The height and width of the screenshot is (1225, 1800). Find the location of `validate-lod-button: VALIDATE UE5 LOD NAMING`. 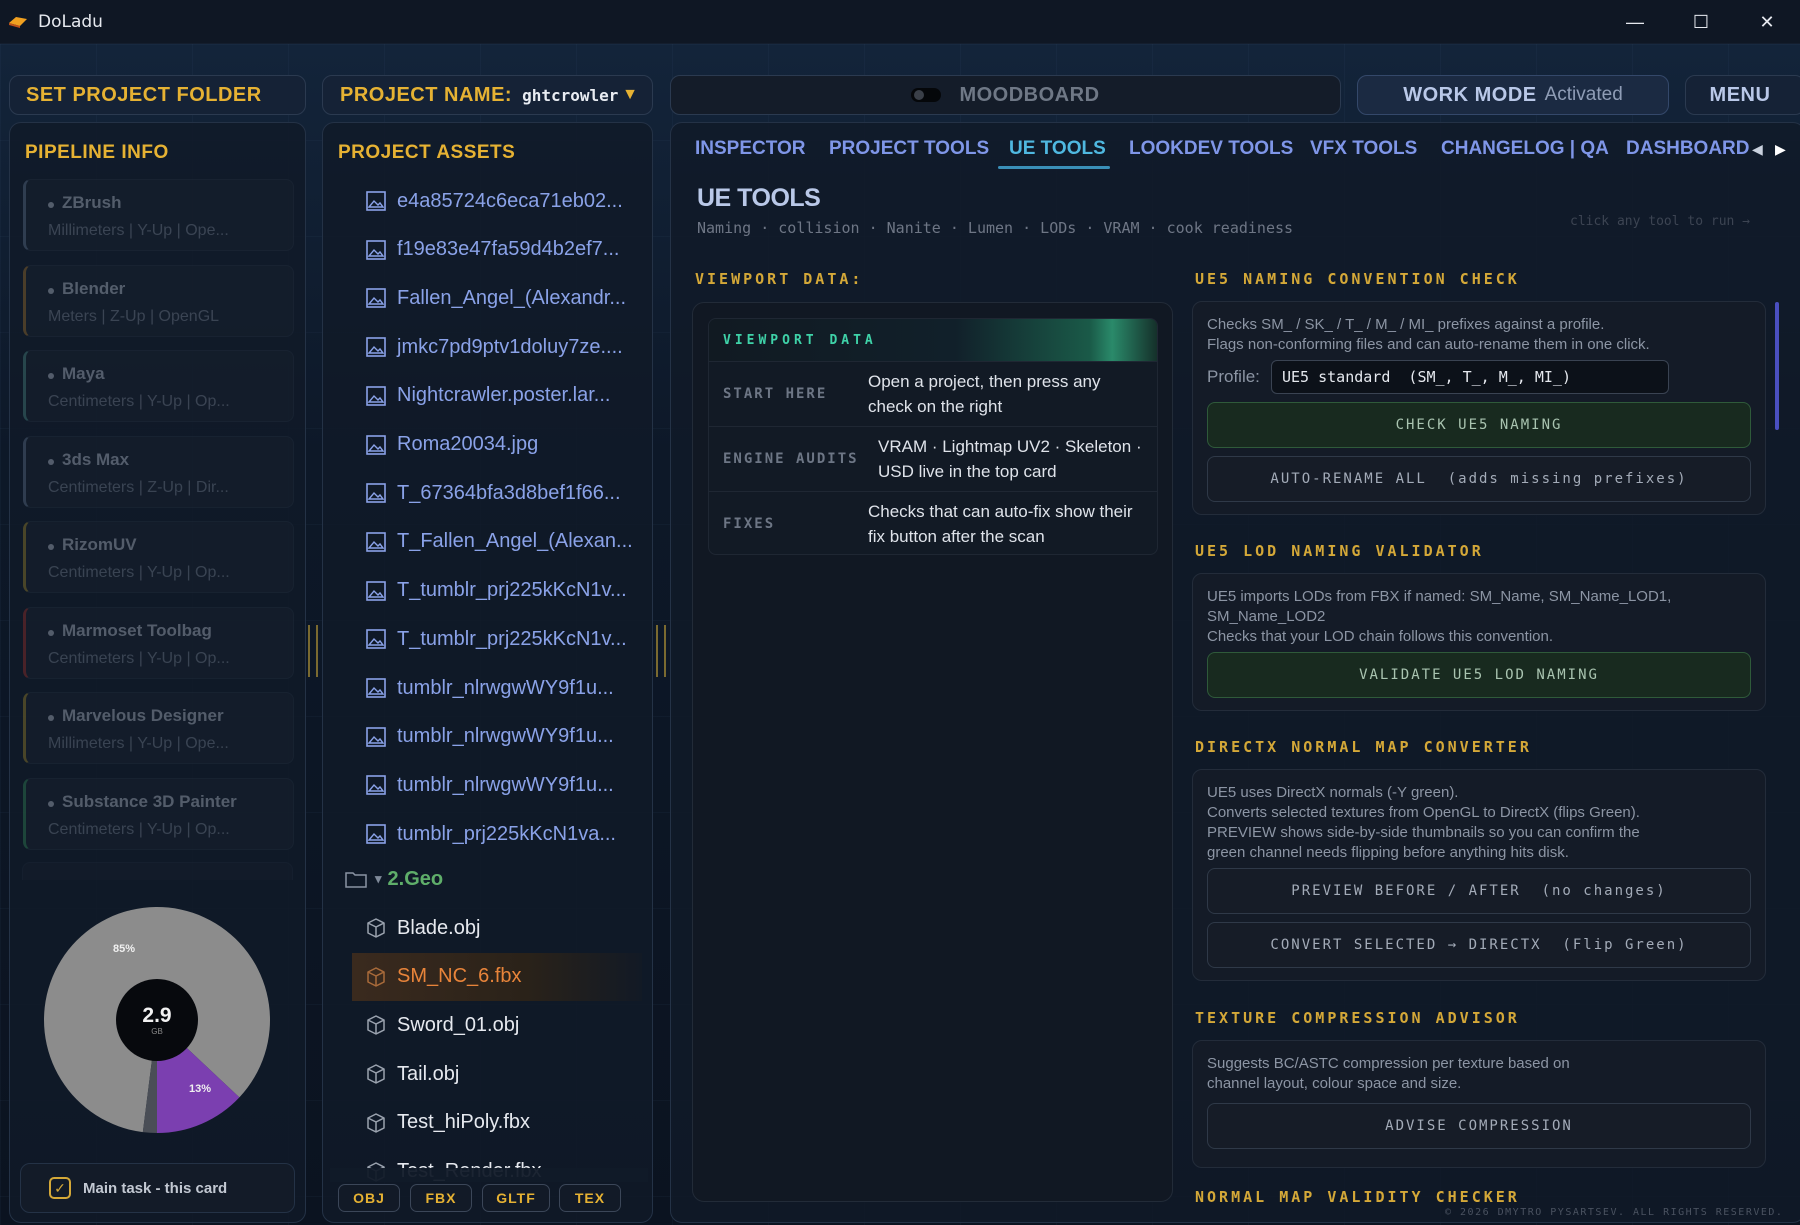

validate-lod-button: VALIDATE UE5 LOD NAMING is located at coordinates (1479, 675).